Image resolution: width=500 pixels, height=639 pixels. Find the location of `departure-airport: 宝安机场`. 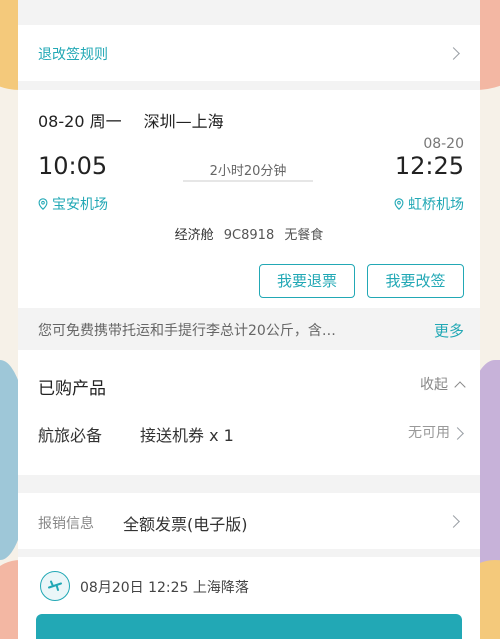

departure-airport: 宝安机场 is located at coordinates (73, 204).